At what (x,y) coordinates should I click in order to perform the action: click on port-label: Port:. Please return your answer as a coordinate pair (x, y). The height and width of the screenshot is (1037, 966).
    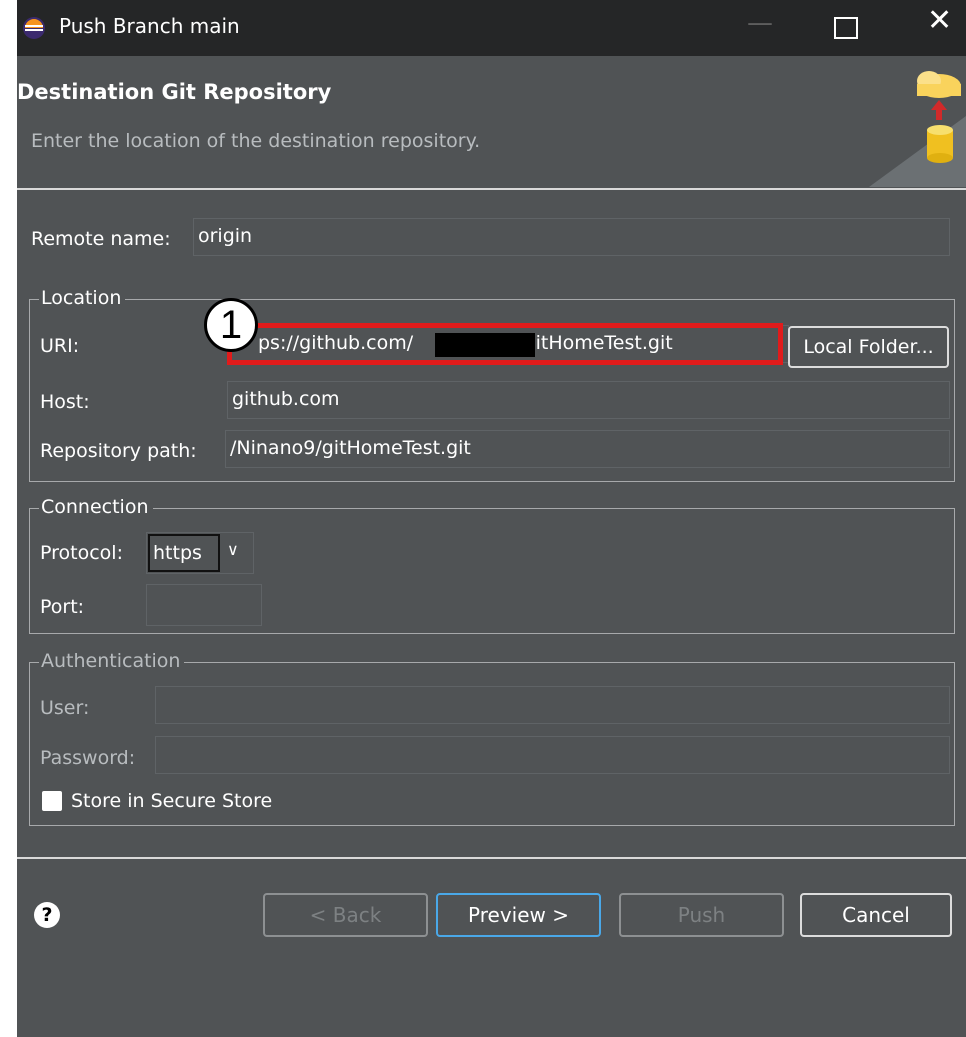
    Looking at the image, I should click on (62, 607).